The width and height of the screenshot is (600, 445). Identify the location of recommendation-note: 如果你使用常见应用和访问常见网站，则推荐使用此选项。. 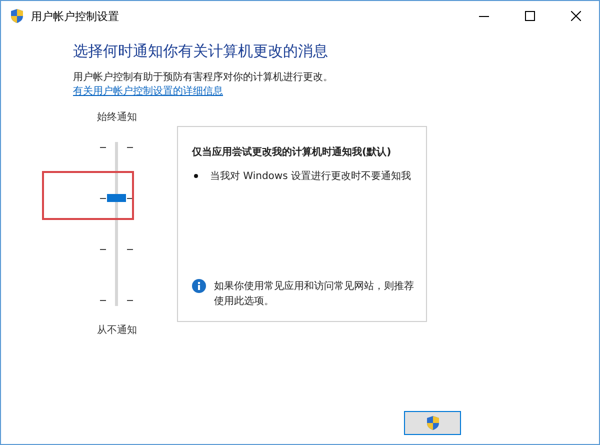
(314, 294).